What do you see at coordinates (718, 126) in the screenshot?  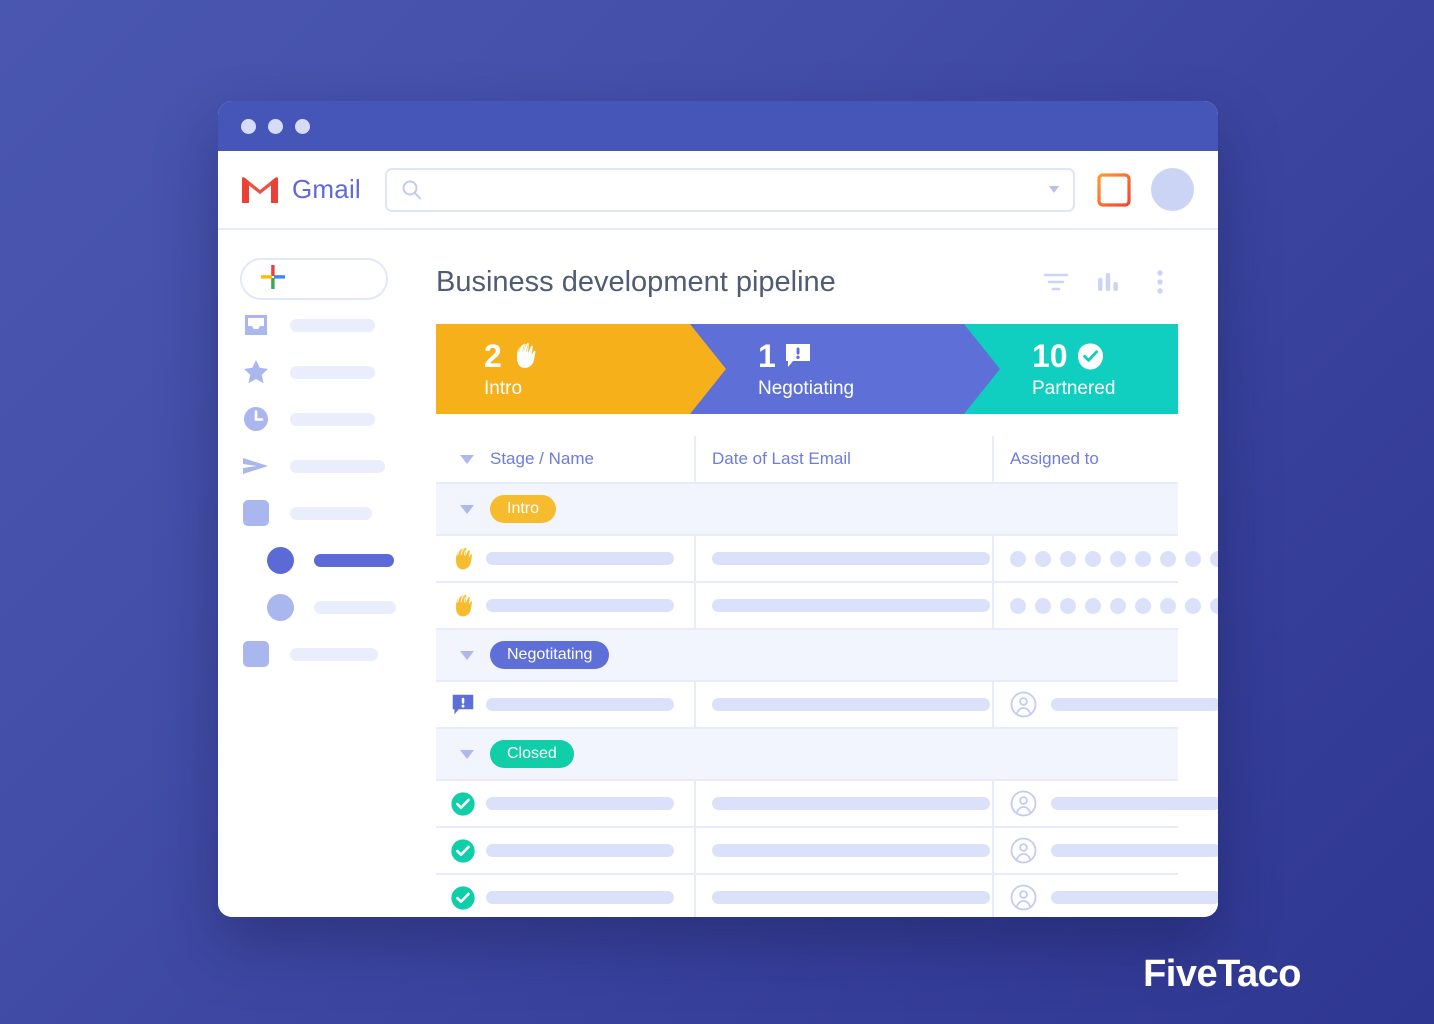 I see `window-titlebar` at bounding box center [718, 126].